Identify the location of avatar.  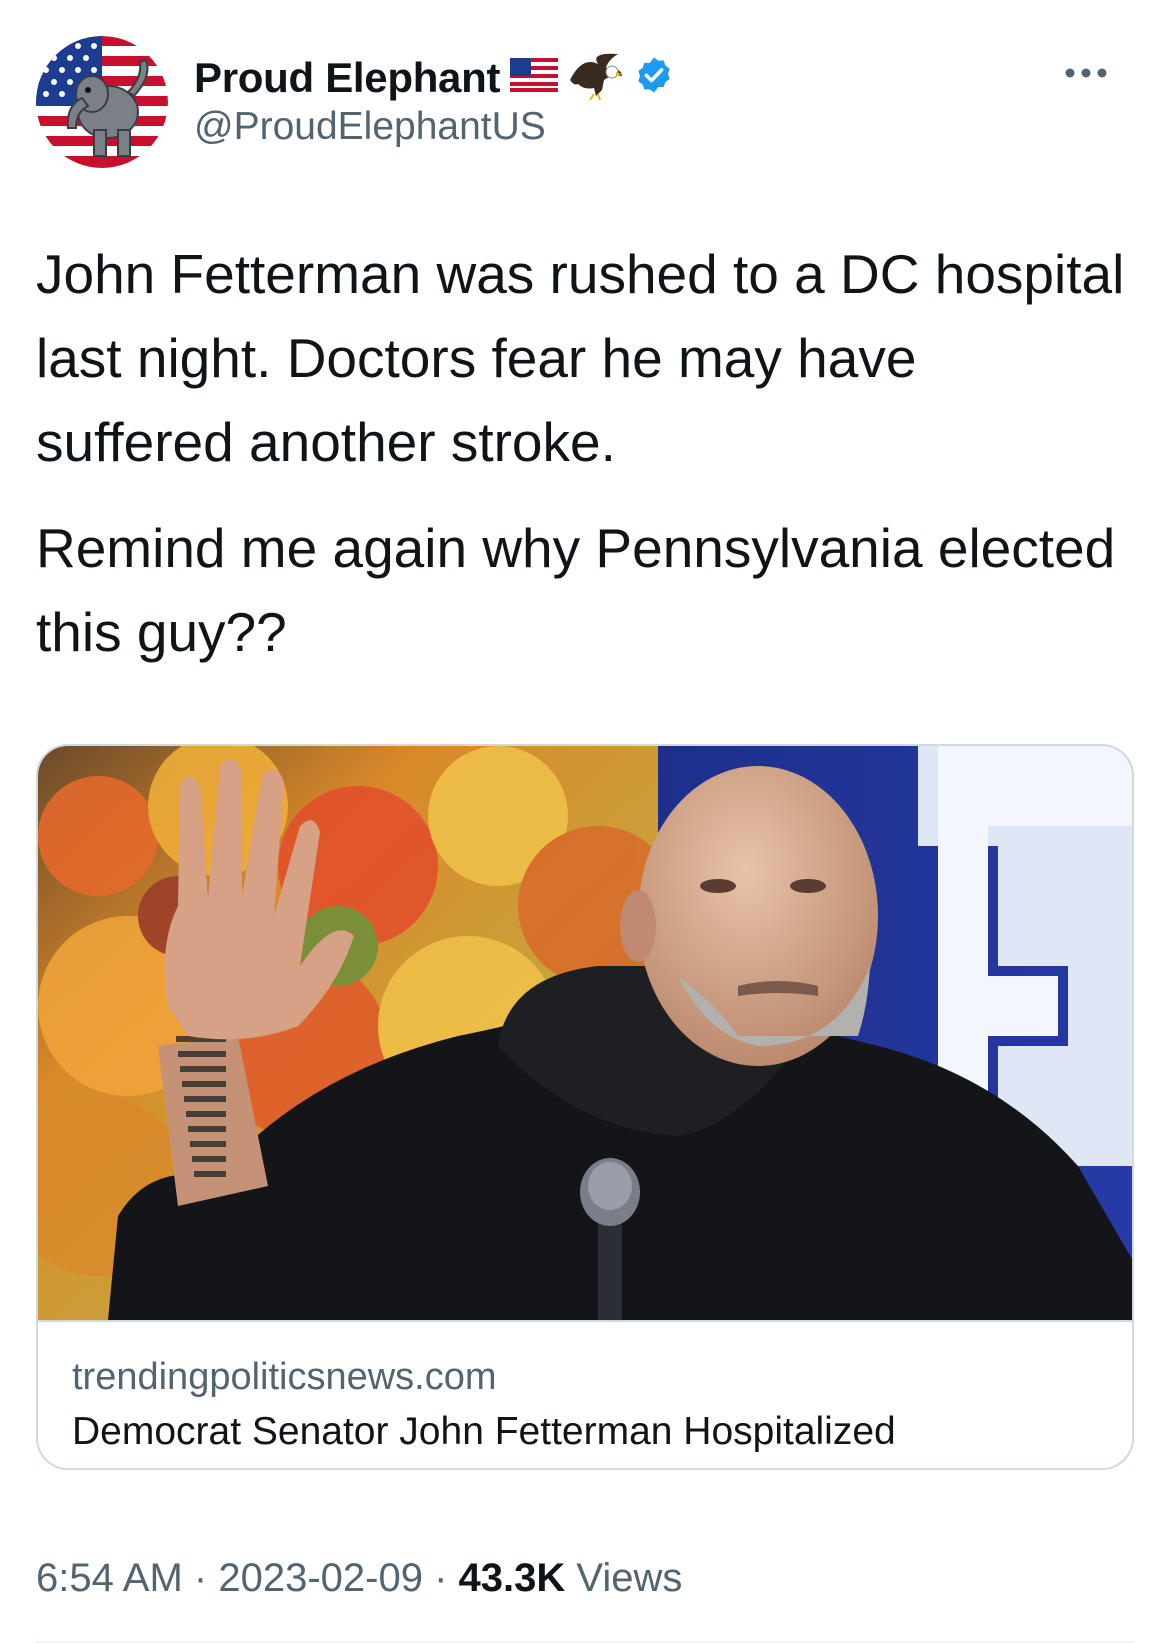
(102, 102).